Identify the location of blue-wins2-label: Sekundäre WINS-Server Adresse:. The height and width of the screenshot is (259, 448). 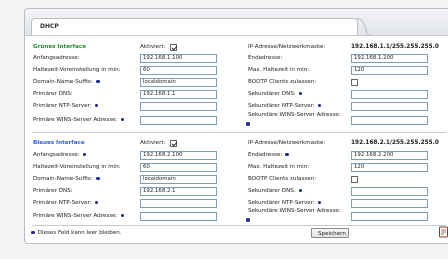
(294, 211).